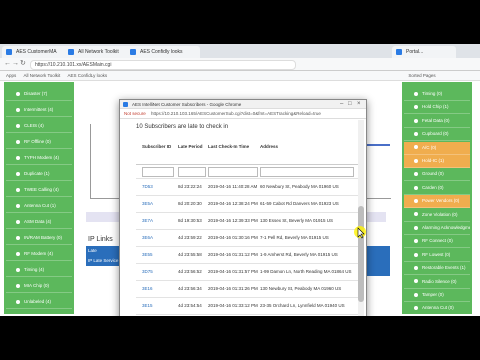  I want to click on column-header-late-period: Late Period, so click(191, 147).